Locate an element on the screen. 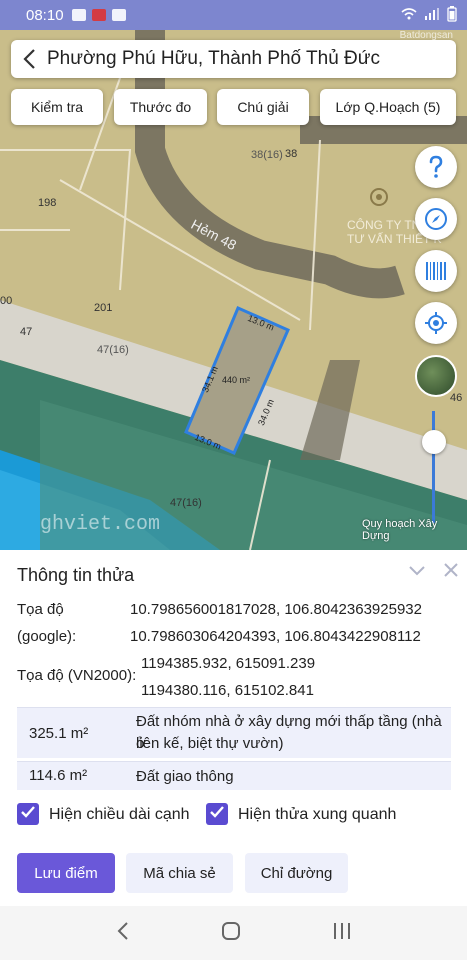 Image resolution: width=467 pixels, height=960 pixels. vn2000-label: Tọa độ (VN2000): is located at coordinates (77, 675).